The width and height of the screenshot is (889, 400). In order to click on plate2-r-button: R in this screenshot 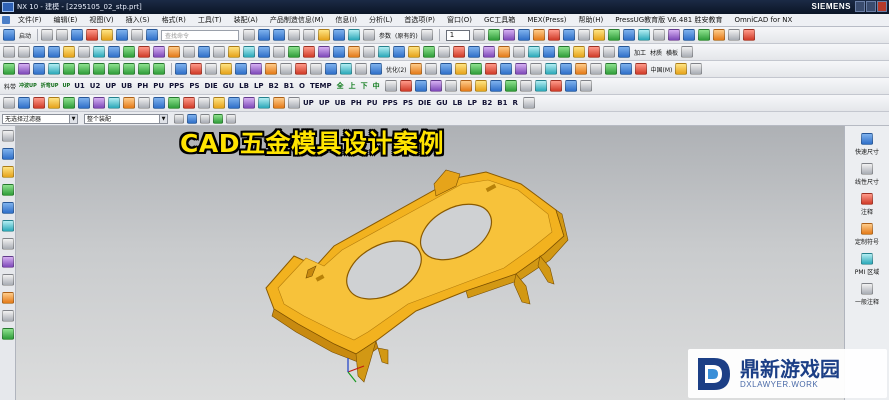, I will do `click(514, 103)`.